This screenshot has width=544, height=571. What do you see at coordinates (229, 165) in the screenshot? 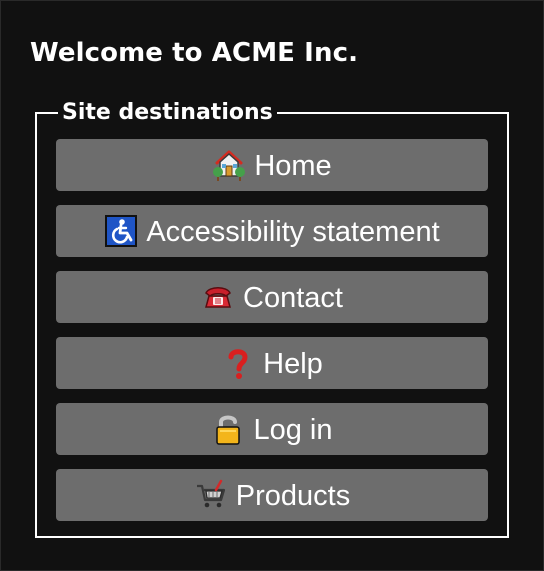
I see `house-icon` at bounding box center [229, 165].